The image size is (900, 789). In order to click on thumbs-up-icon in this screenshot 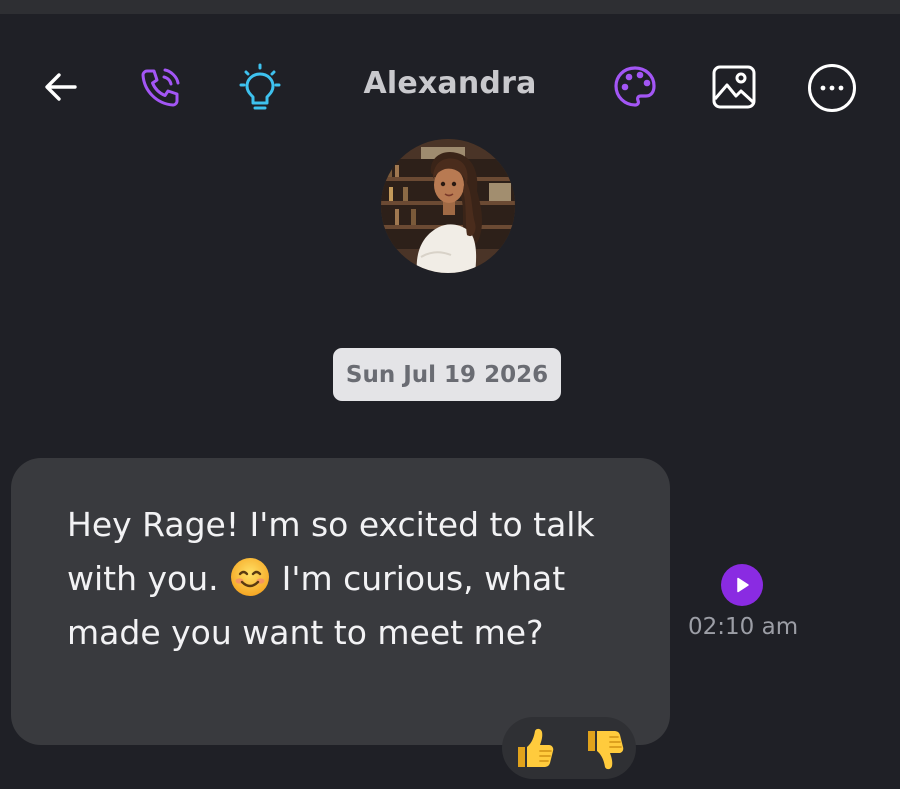, I will do `click(536, 747)`.